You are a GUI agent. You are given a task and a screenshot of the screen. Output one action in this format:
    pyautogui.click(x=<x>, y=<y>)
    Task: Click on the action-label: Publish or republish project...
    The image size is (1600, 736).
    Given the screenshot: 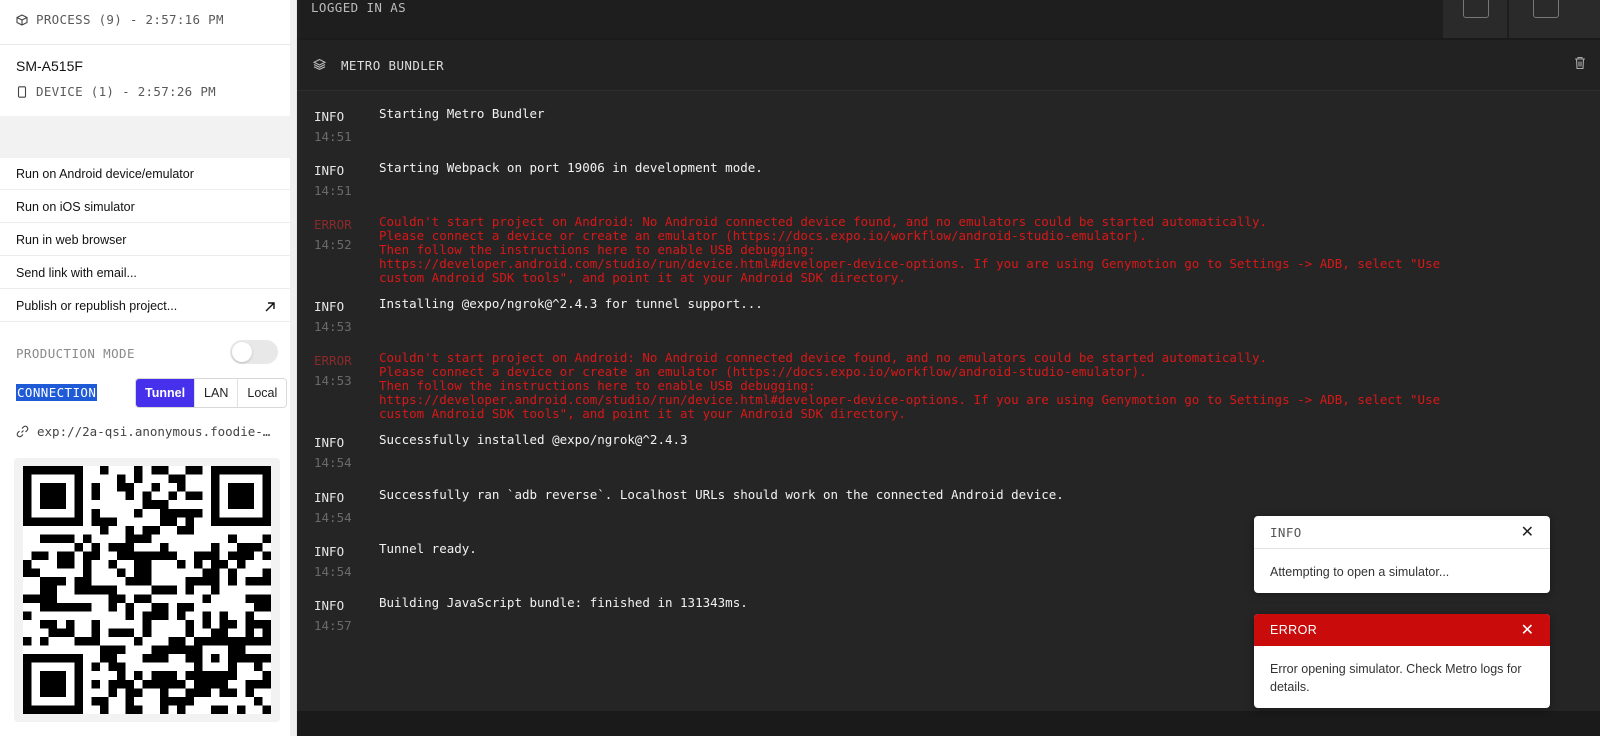 What is the action you would take?
    pyautogui.click(x=97, y=306)
    